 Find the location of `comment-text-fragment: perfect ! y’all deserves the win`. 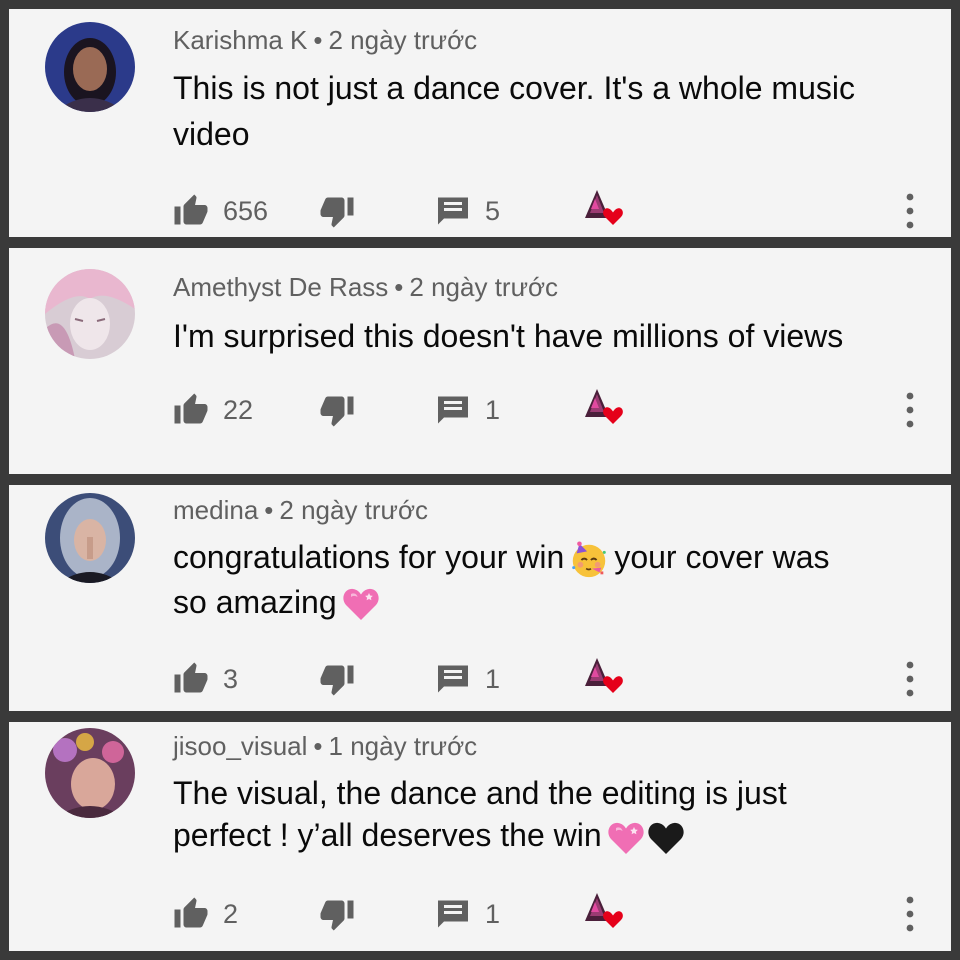

comment-text-fragment: perfect ! y’all deserves the win is located at coordinates (387, 835).